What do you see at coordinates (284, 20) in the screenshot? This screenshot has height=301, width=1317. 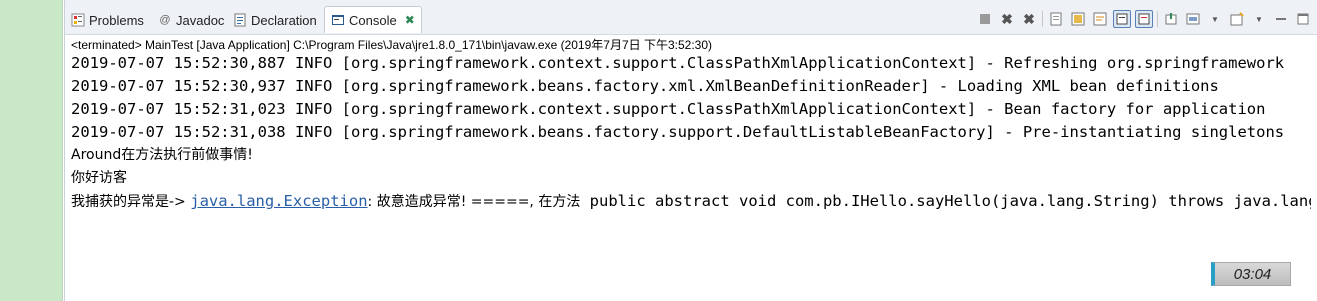 I see `tab-label: Declaration` at bounding box center [284, 20].